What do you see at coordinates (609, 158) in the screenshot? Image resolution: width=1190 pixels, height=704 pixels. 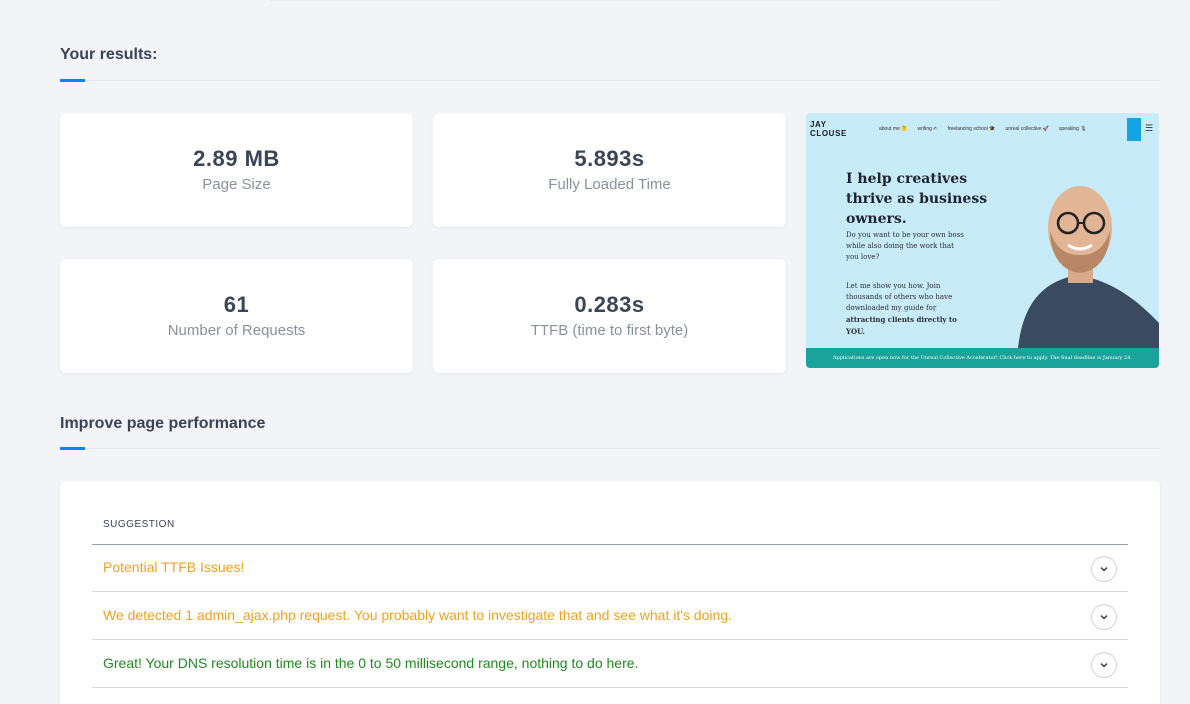 I see `stat-value: 5.893s` at bounding box center [609, 158].